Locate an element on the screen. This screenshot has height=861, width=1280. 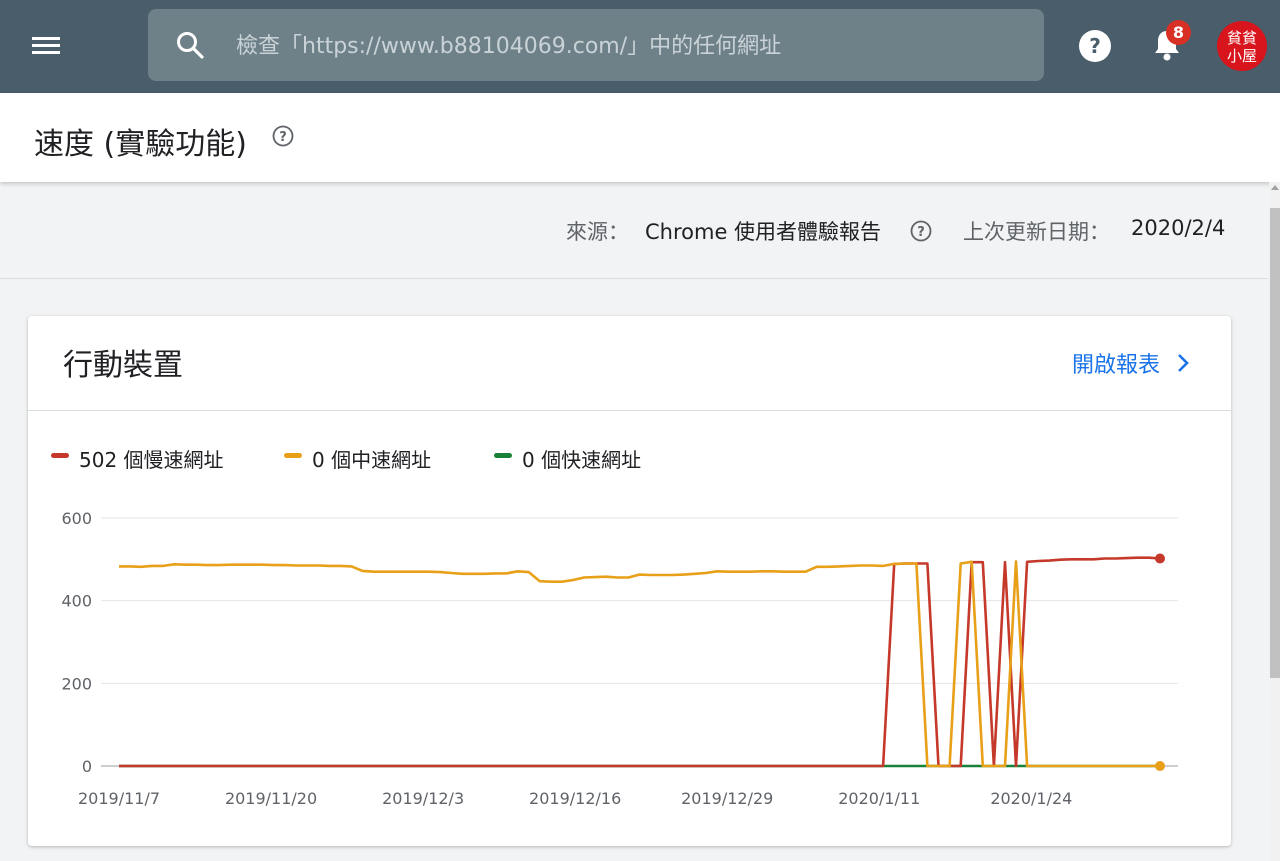
last-updated-value: 2020/2/4 is located at coordinates (1178, 228).